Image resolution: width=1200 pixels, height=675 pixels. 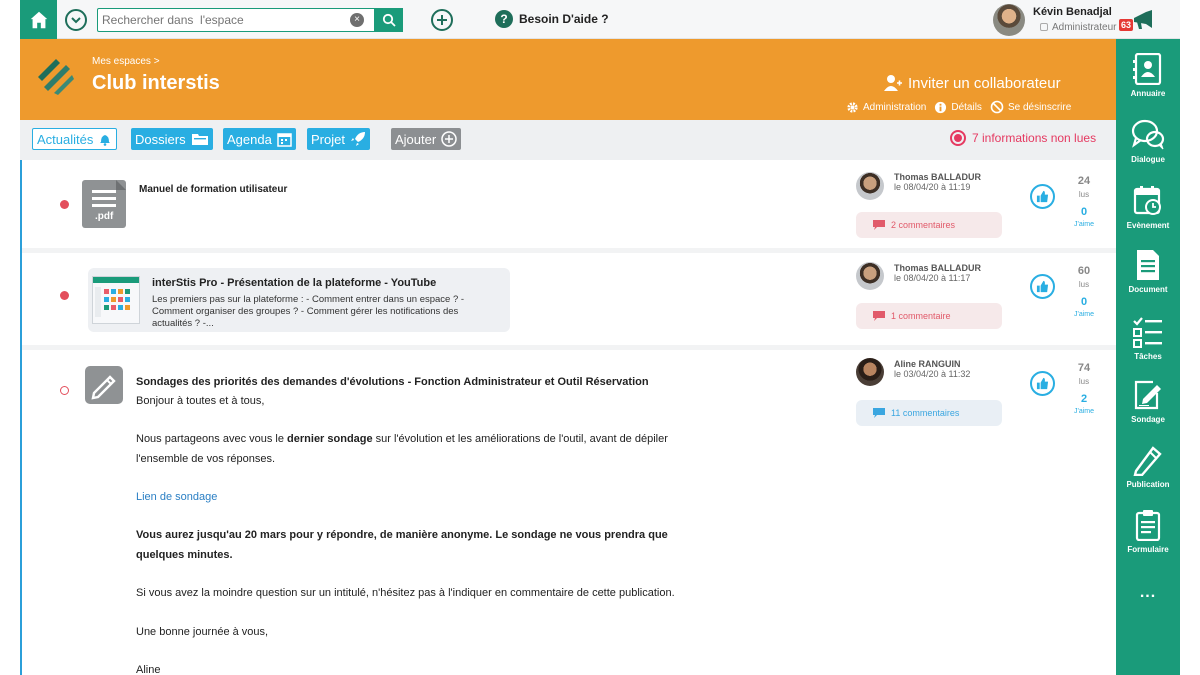 I want to click on search-bar: ×, so click(x=250, y=20).